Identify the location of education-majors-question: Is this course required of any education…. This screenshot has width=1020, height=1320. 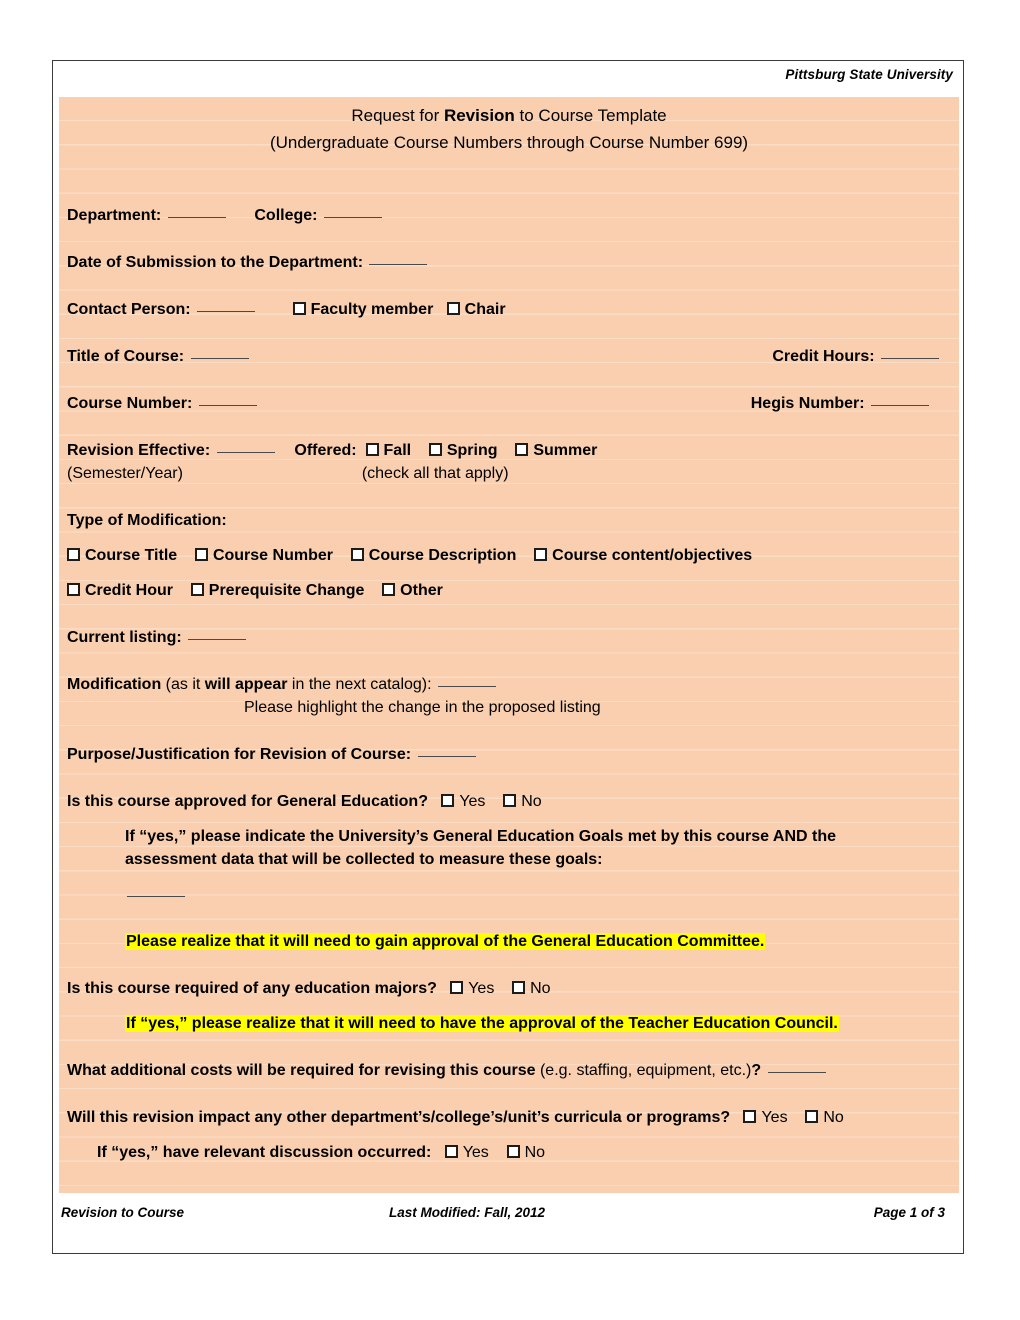
(252, 988).